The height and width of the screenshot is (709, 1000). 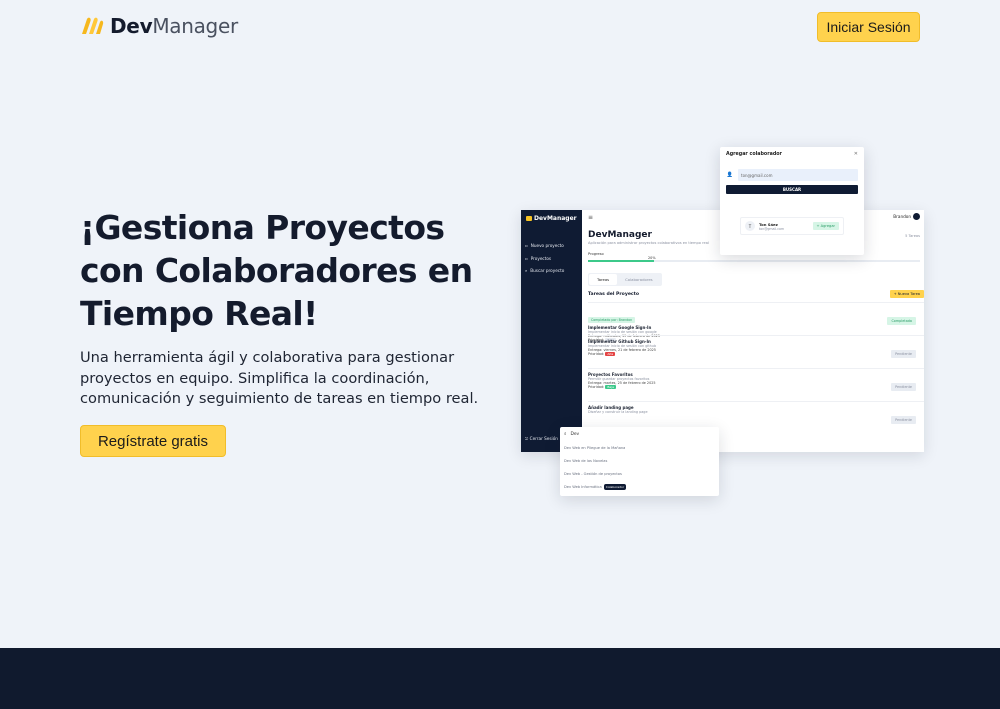 What do you see at coordinates (792, 226) in the screenshot?
I see `modal-result: T Ton Sáez ton@gmail.com + Agregar` at bounding box center [792, 226].